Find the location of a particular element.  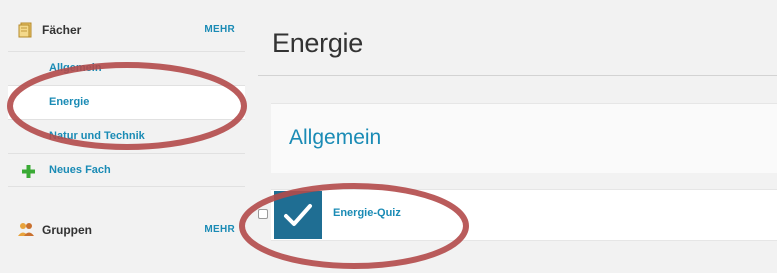

book-icon is located at coordinates (26, 30).